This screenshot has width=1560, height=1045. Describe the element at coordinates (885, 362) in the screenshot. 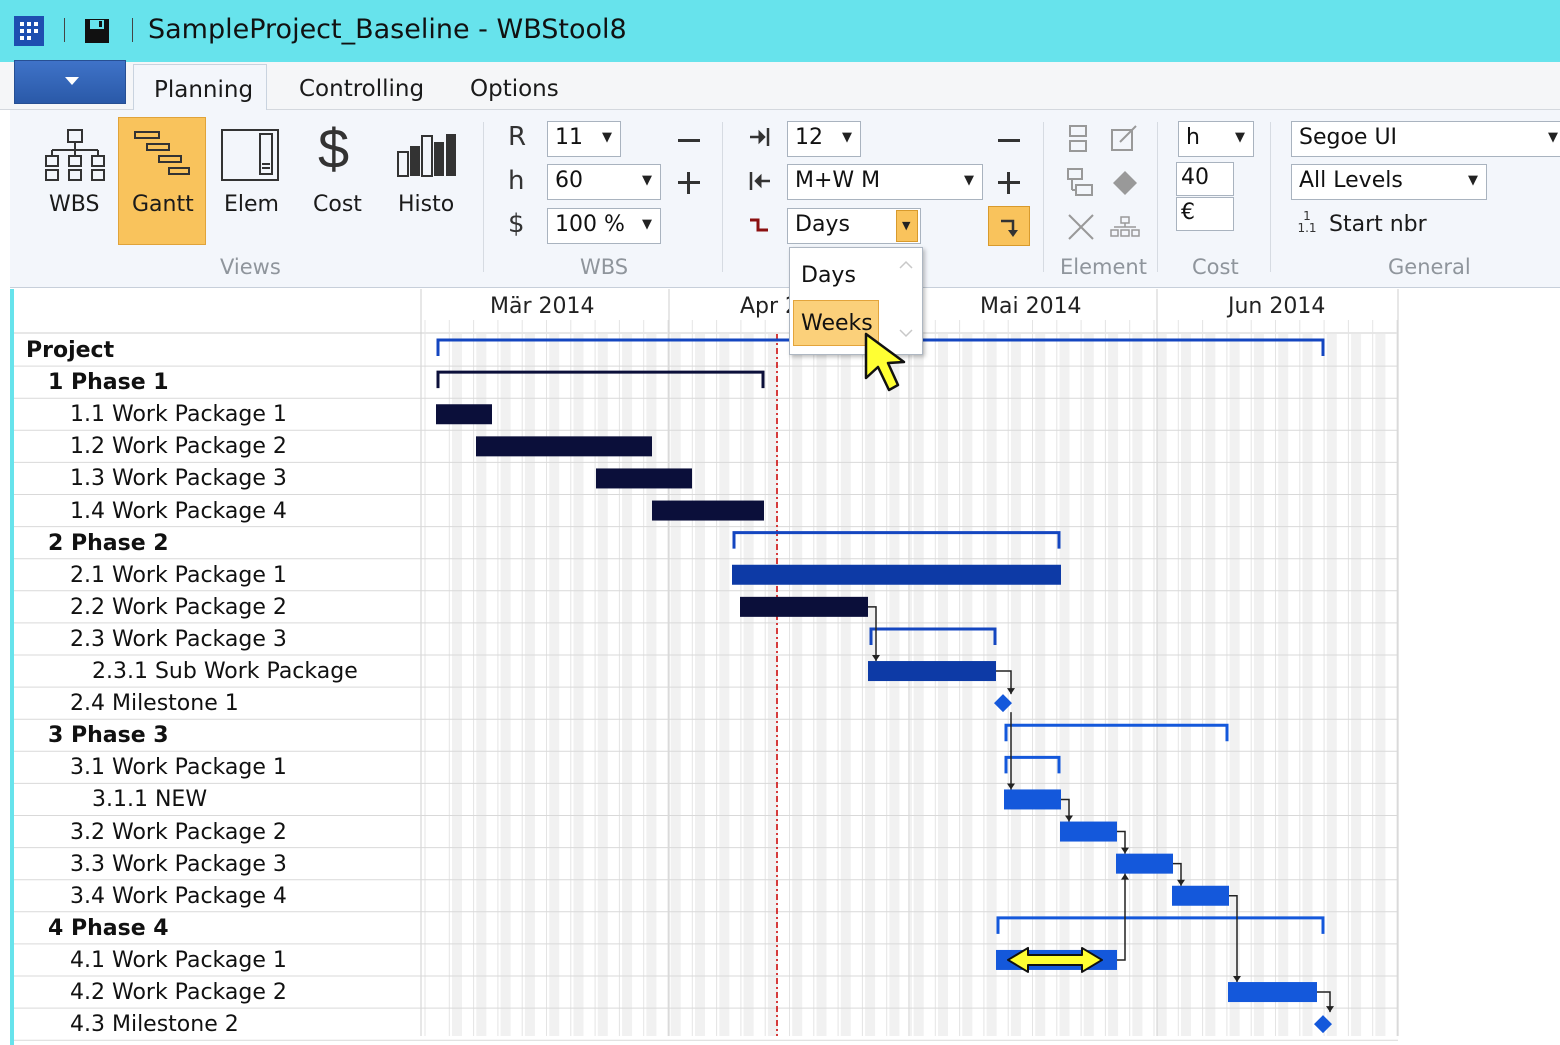

I see `mouse-cursor-icon` at that location.